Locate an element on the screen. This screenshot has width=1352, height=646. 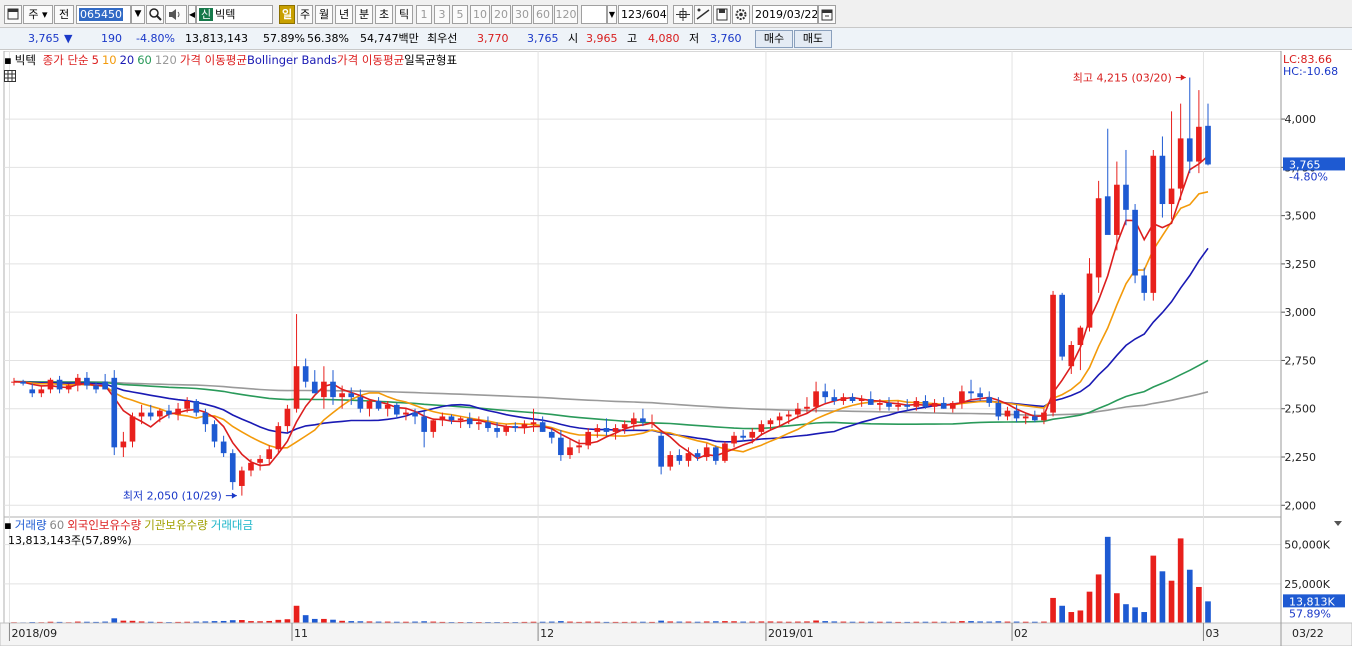
price-tick-label: 3,500 is located at coordinates (1301, 216).